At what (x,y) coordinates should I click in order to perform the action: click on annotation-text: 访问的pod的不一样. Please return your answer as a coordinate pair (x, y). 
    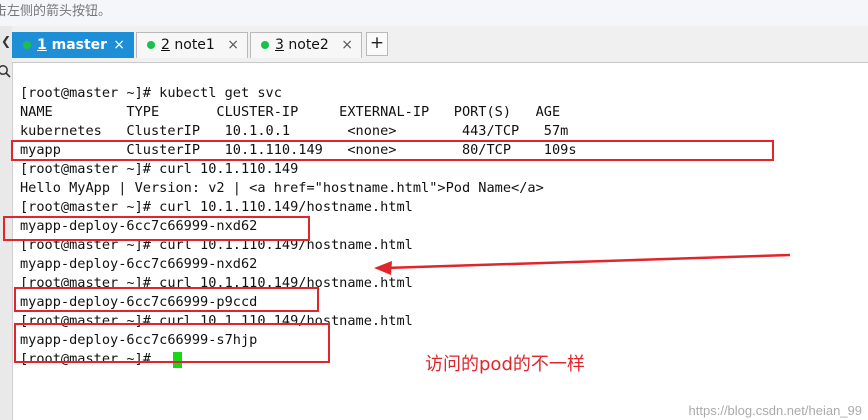
    Looking at the image, I should click on (505, 364).